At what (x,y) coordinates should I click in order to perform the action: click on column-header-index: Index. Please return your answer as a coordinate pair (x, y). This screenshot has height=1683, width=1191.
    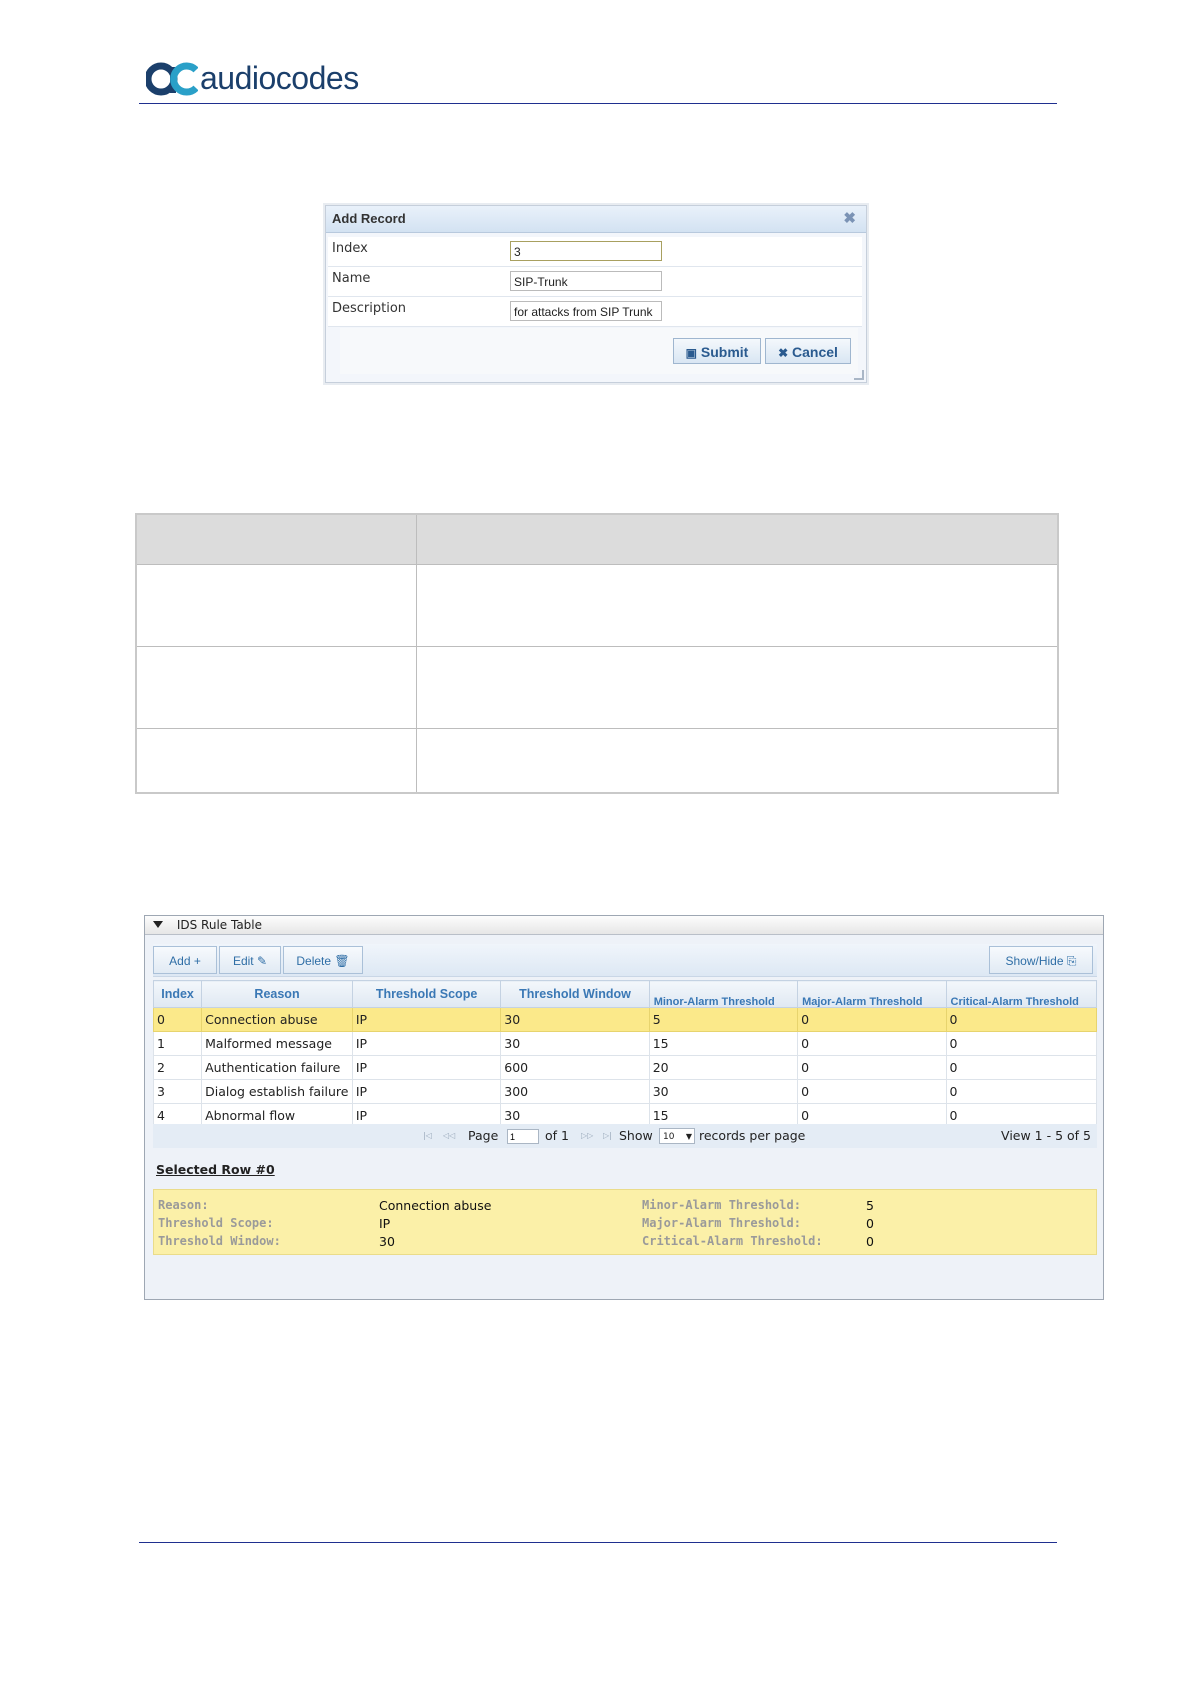
    Looking at the image, I should click on (177, 994).